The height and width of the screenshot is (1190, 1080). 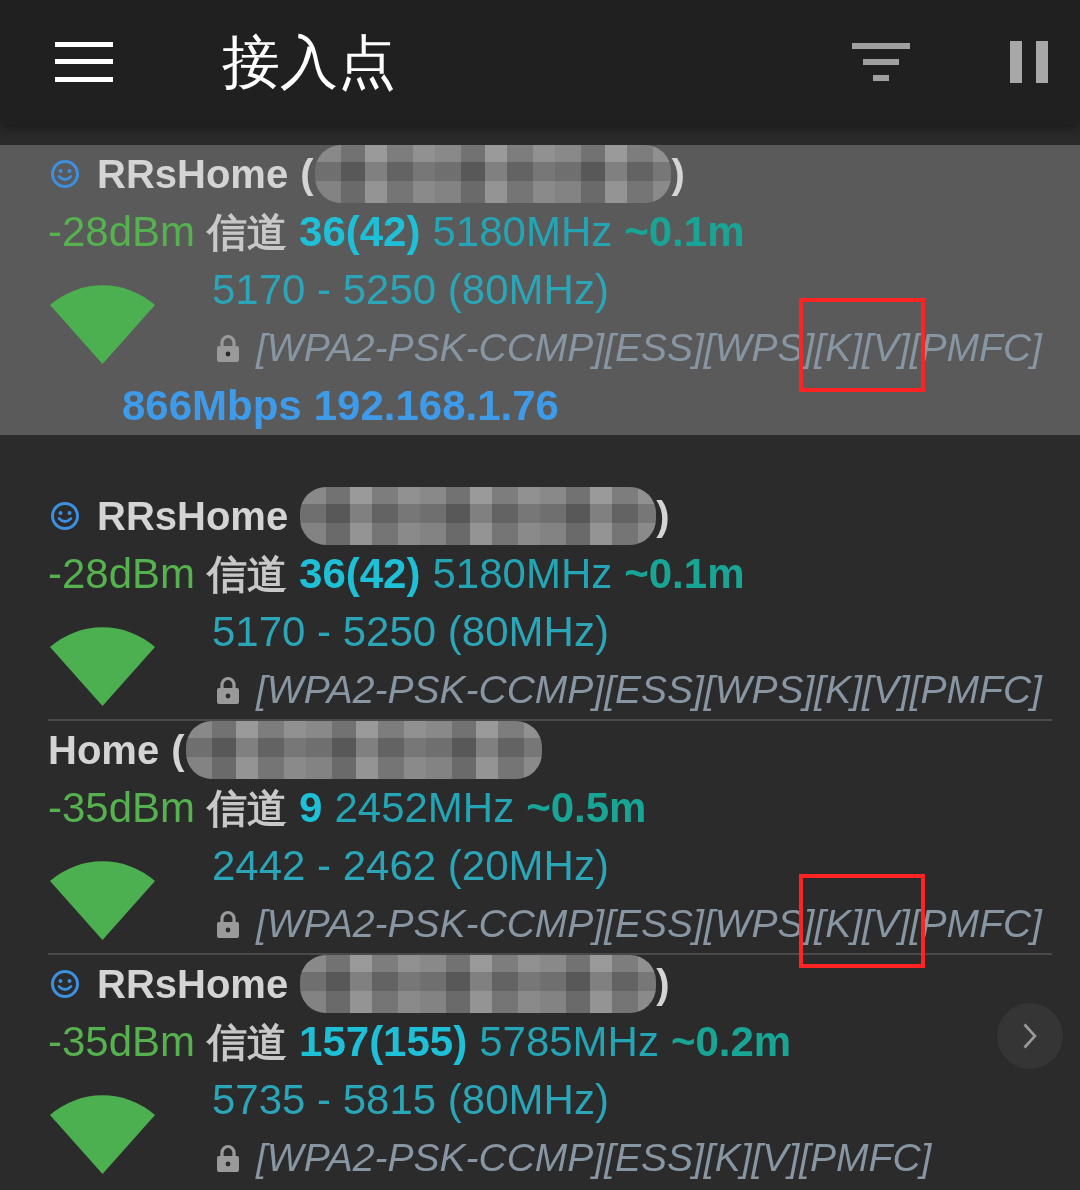 I want to click on link-speed: 866Mbps, so click(x=212, y=406).